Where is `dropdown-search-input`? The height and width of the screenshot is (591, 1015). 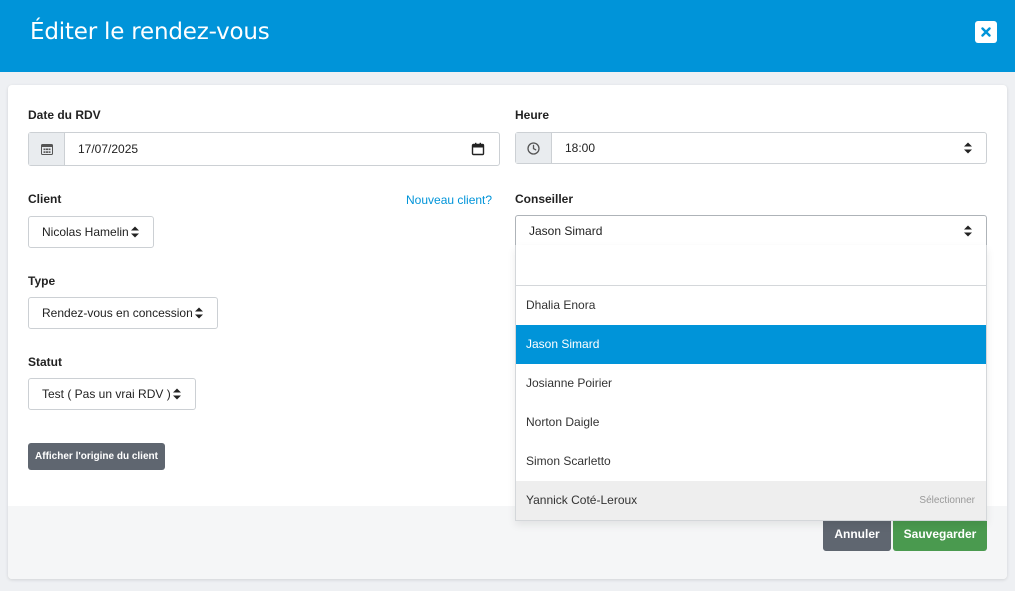
dropdown-search-input is located at coordinates (751, 265).